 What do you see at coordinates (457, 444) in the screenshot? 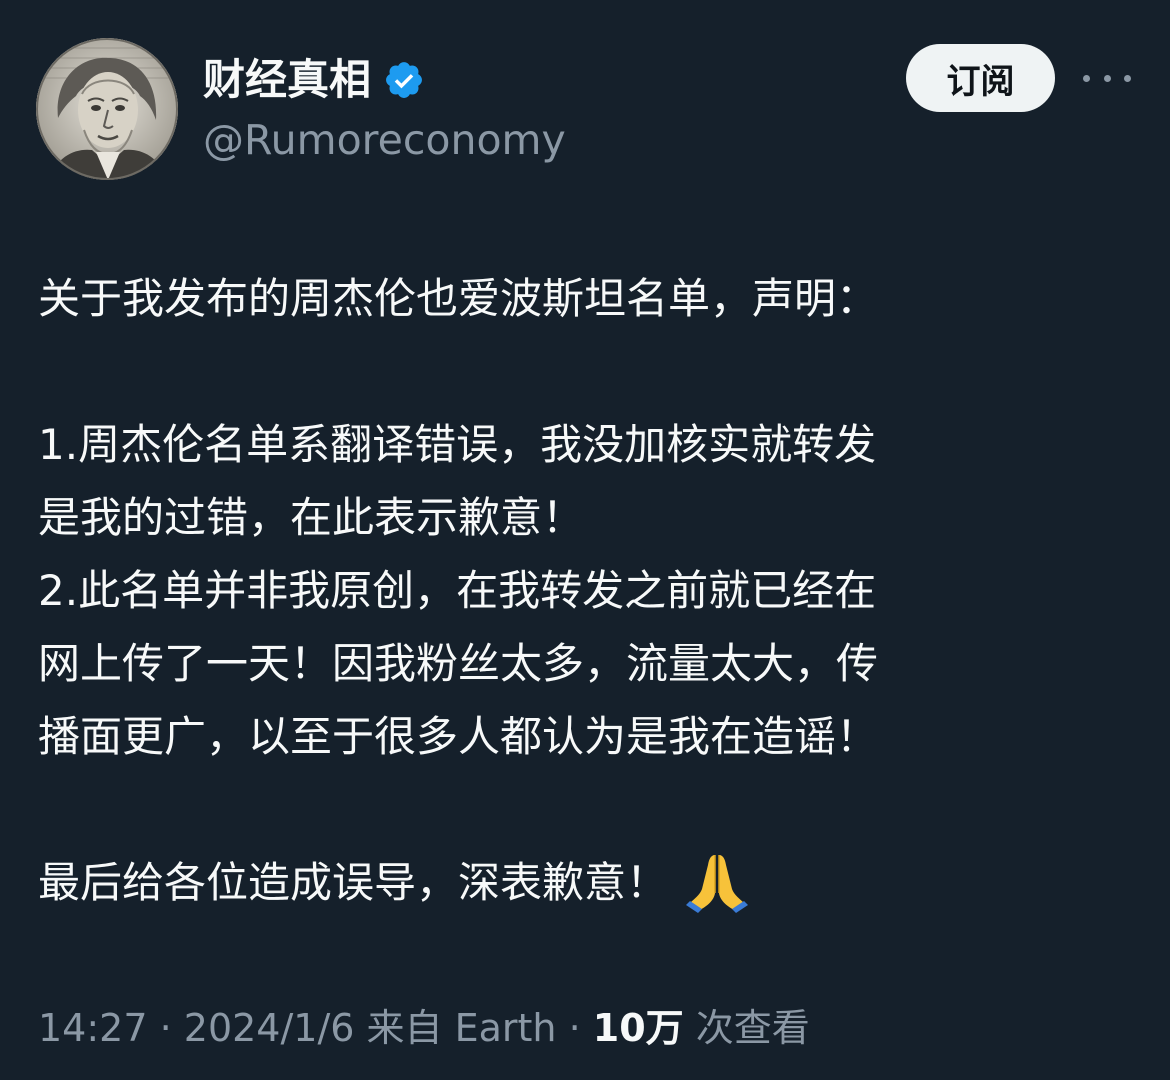
I see `tweet-line: 1.周杰伦名单系翻译错误，我没加核实就转发` at bounding box center [457, 444].